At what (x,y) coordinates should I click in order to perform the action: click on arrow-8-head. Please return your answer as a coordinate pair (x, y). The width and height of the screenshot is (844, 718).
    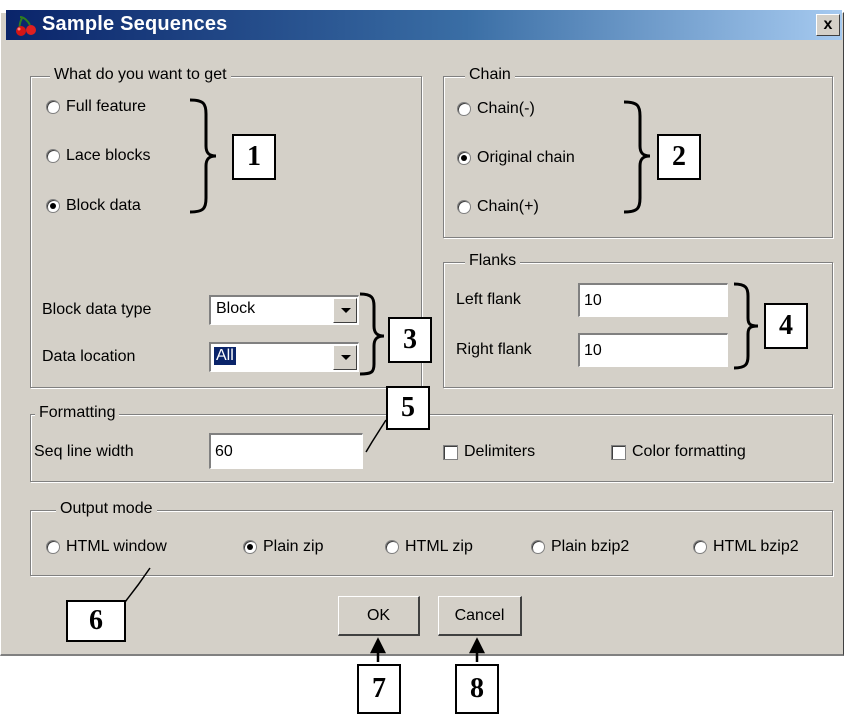
    Looking at the image, I should click on (477, 645).